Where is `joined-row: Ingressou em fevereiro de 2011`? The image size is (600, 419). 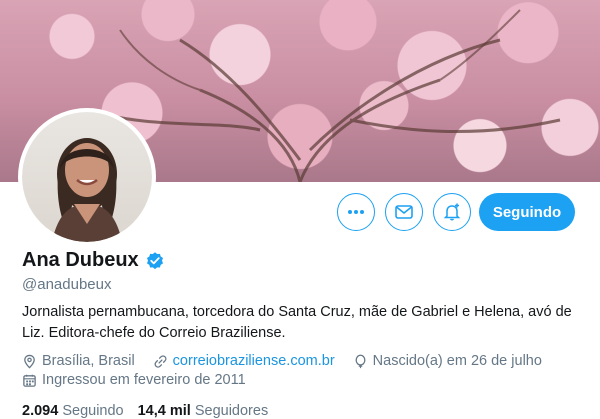
joined-row: Ingressou em fevereiro de 2011 is located at coordinates (134, 380).